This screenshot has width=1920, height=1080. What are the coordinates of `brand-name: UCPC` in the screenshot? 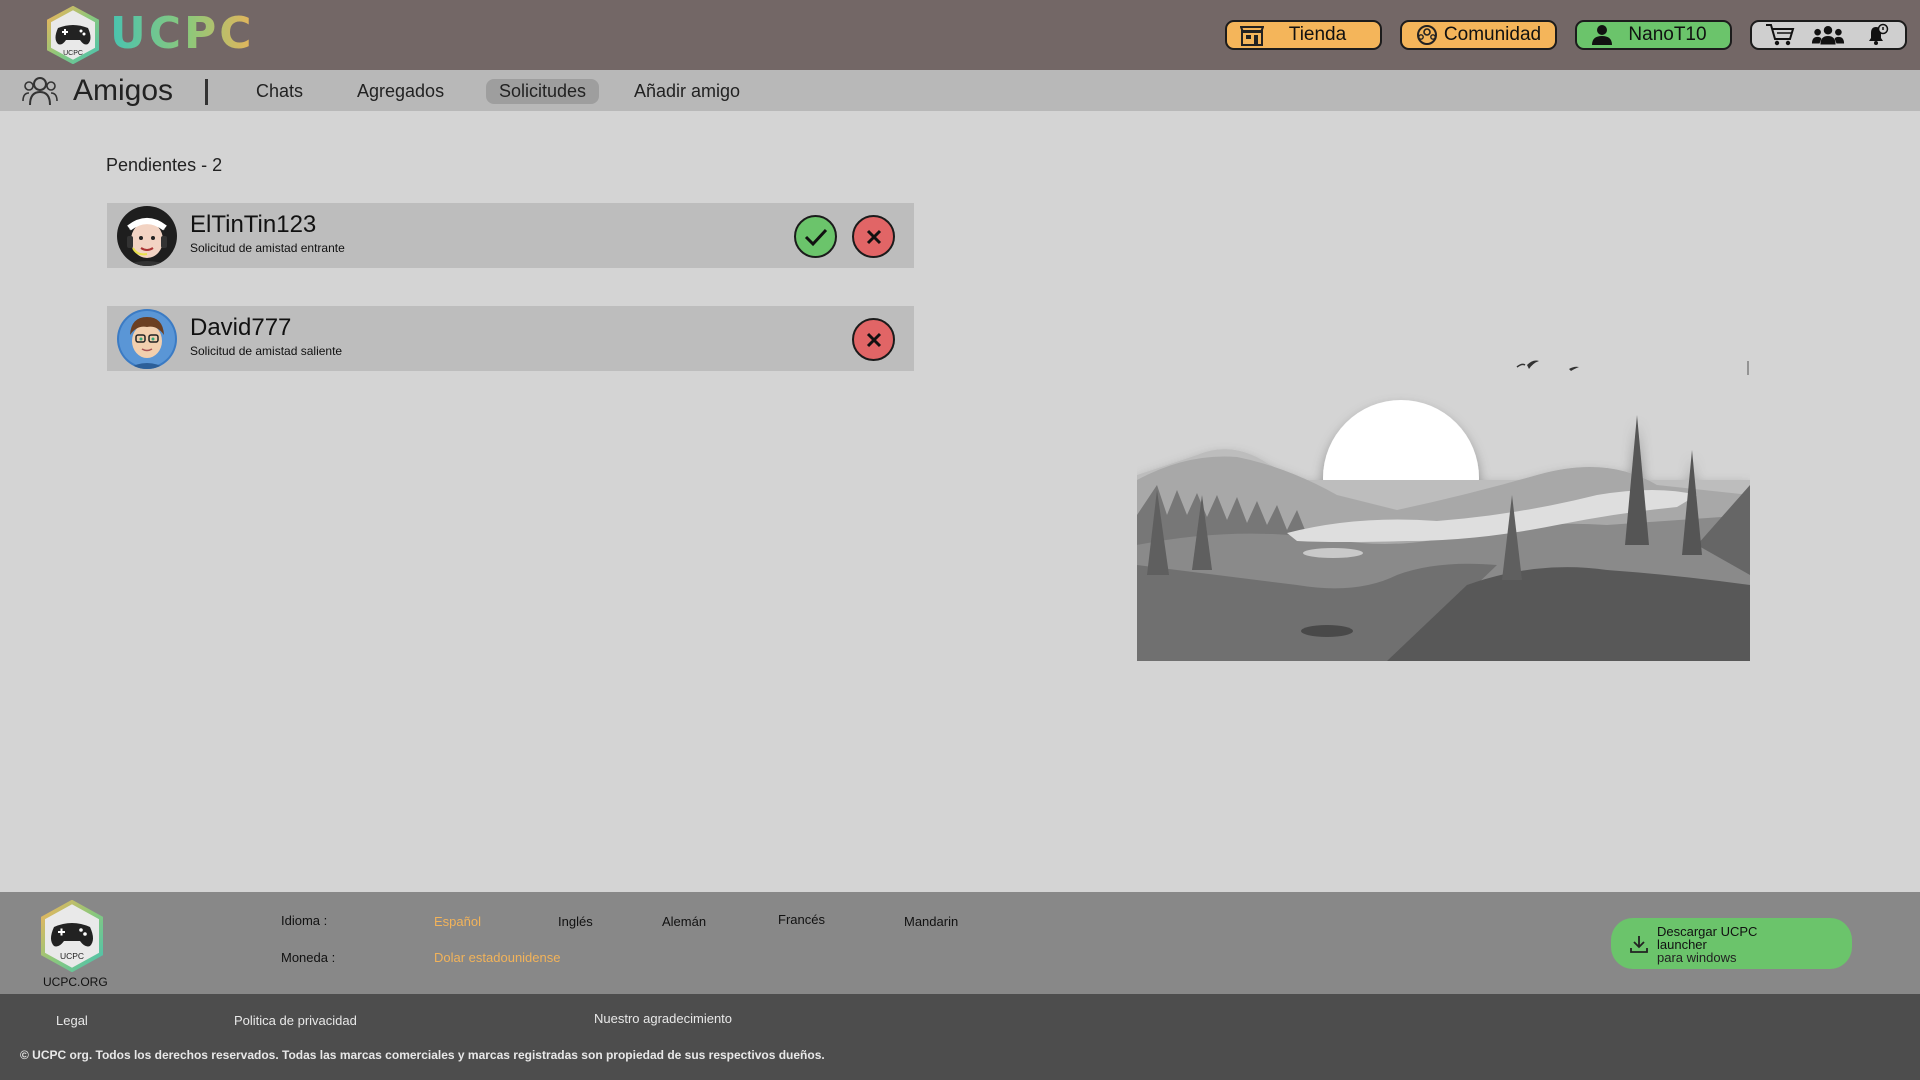 It's located at (182, 33).